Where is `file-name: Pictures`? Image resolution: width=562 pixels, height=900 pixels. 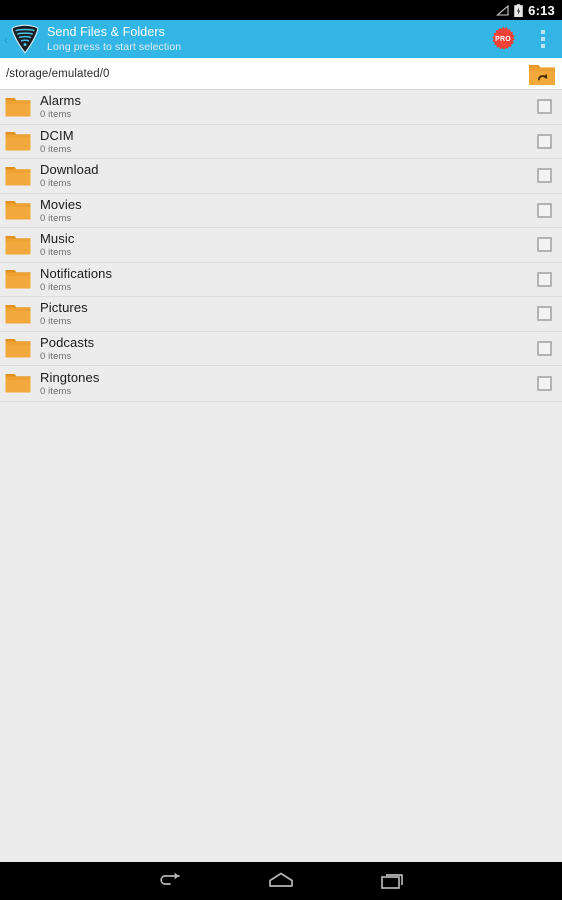 file-name: Pictures is located at coordinates (64, 307).